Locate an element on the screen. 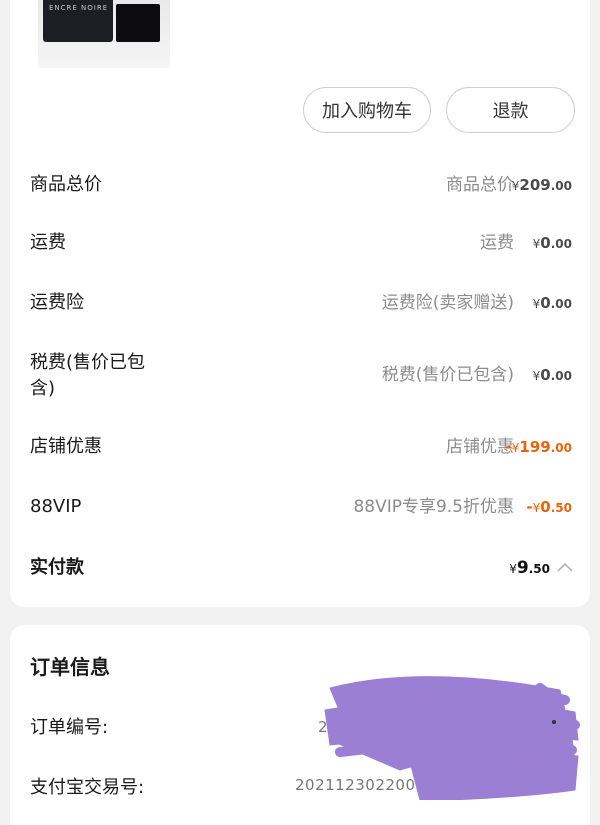  row-amount: ¥209.00 is located at coordinates (542, 185).